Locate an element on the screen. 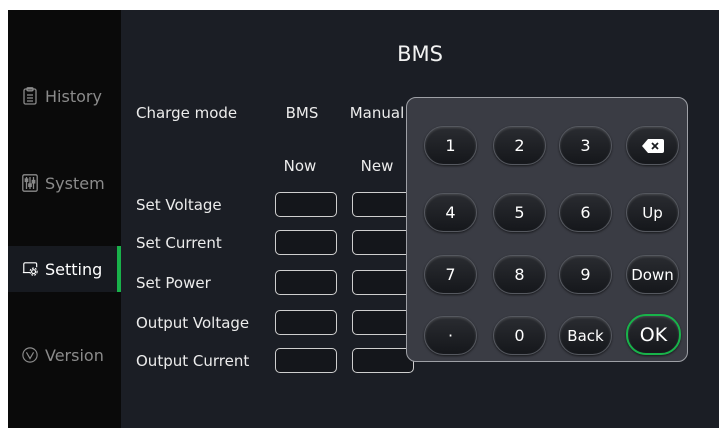  sidebar-item-history: History is located at coordinates (64, 96).